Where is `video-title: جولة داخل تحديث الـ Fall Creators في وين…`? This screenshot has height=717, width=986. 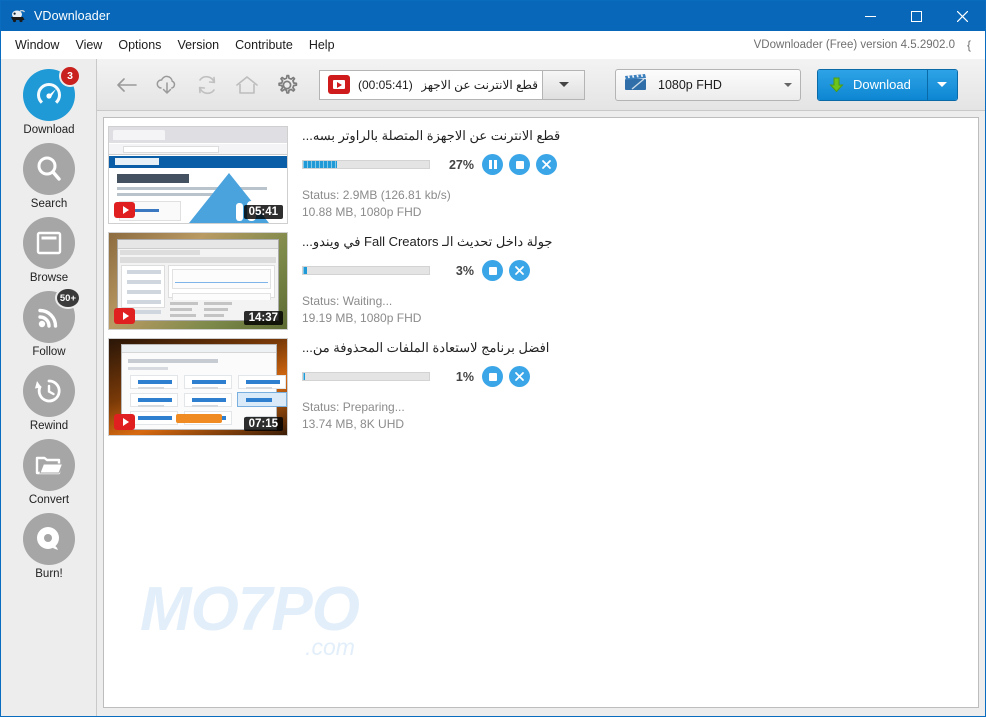 video-title: جولة داخل تحديث الـ Fall Creators في وين… is located at coordinates (427, 241).